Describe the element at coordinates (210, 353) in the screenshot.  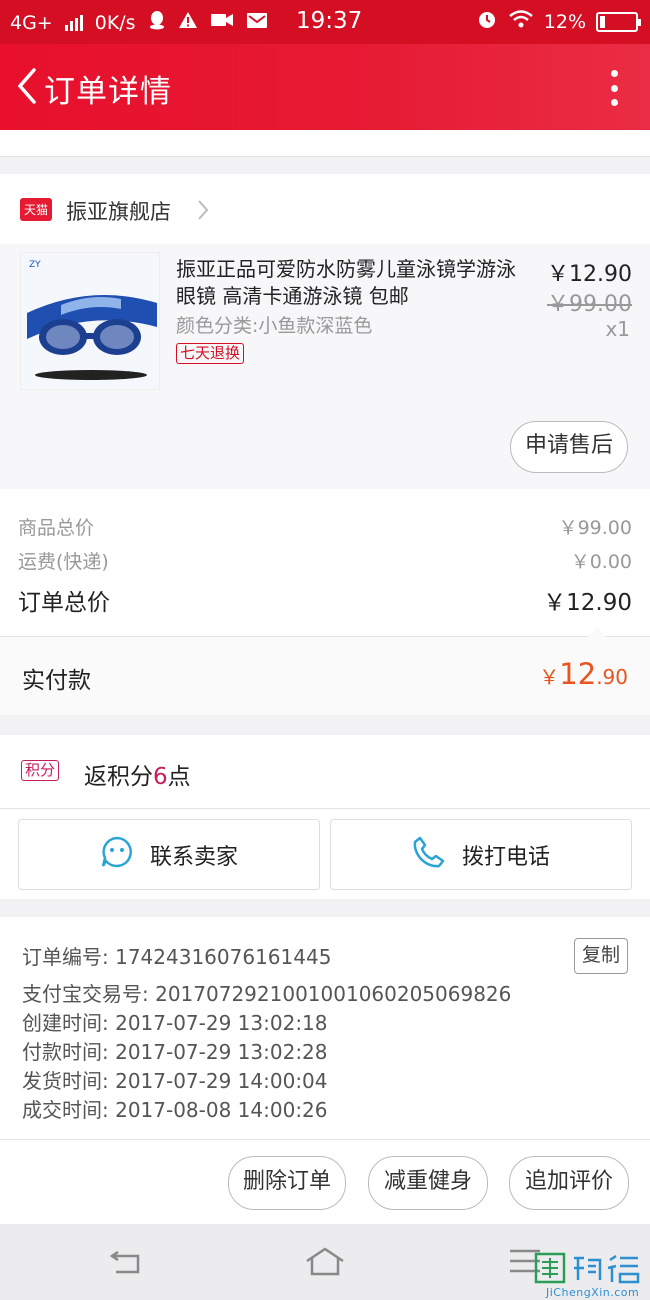
I see `return-policy-tag: 七天退换` at that location.